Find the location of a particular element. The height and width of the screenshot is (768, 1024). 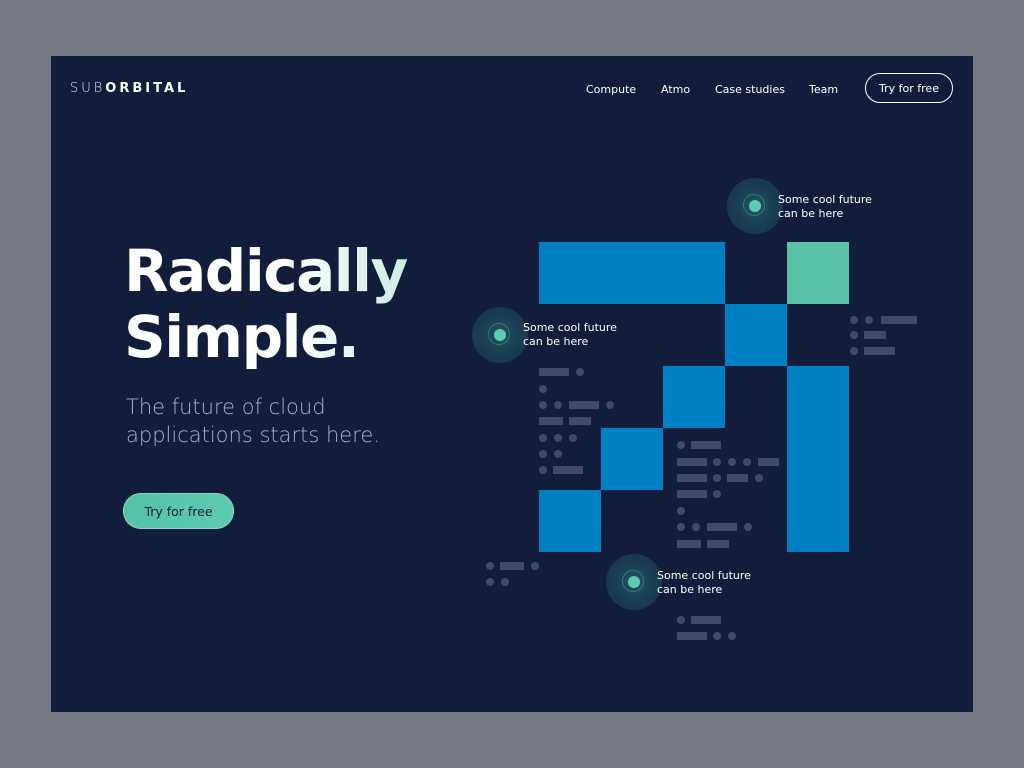

blue-block-top is located at coordinates (632, 273).